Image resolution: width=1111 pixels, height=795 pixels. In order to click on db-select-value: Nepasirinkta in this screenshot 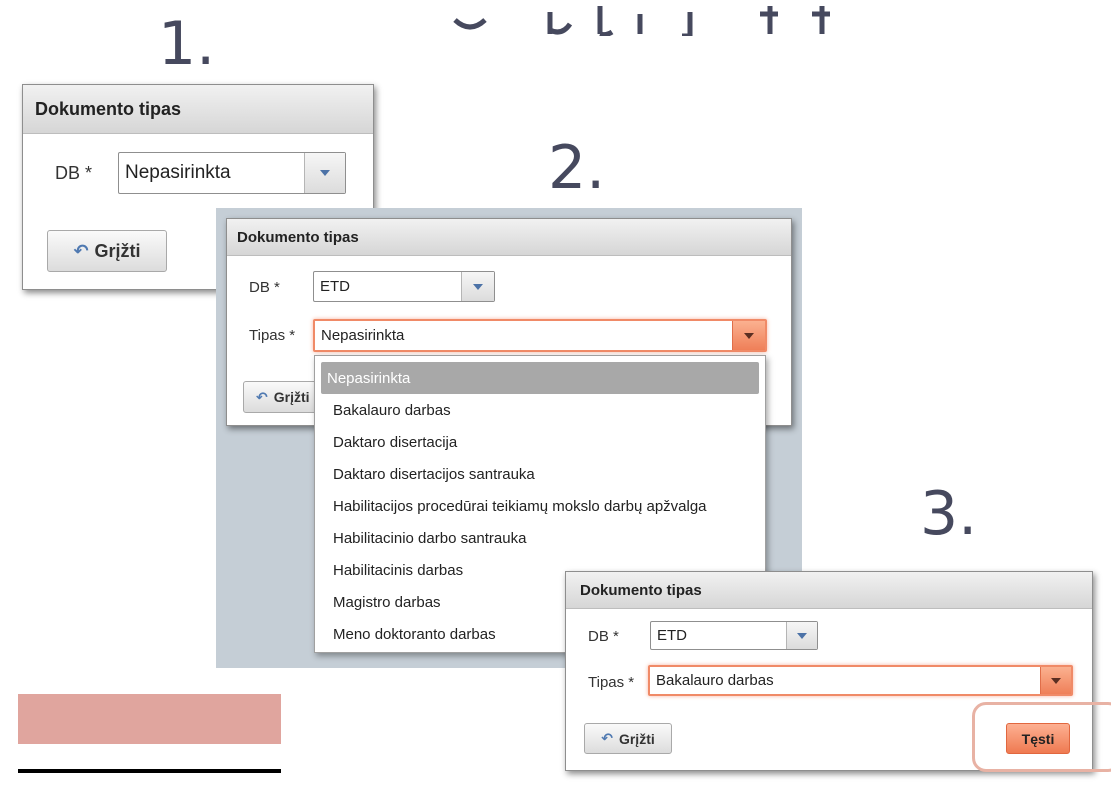, I will do `click(178, 172)`.